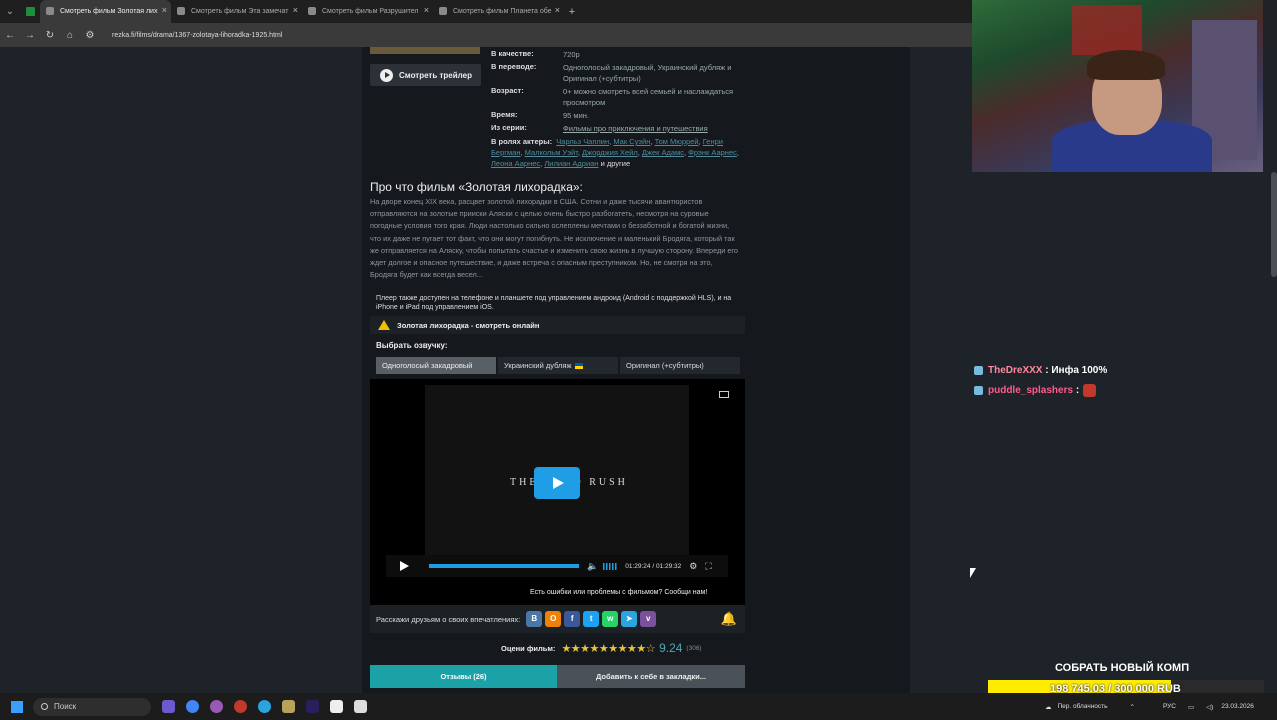  I want to click on voice-option-single: Одноголосый закадровый, so click(436, 365).